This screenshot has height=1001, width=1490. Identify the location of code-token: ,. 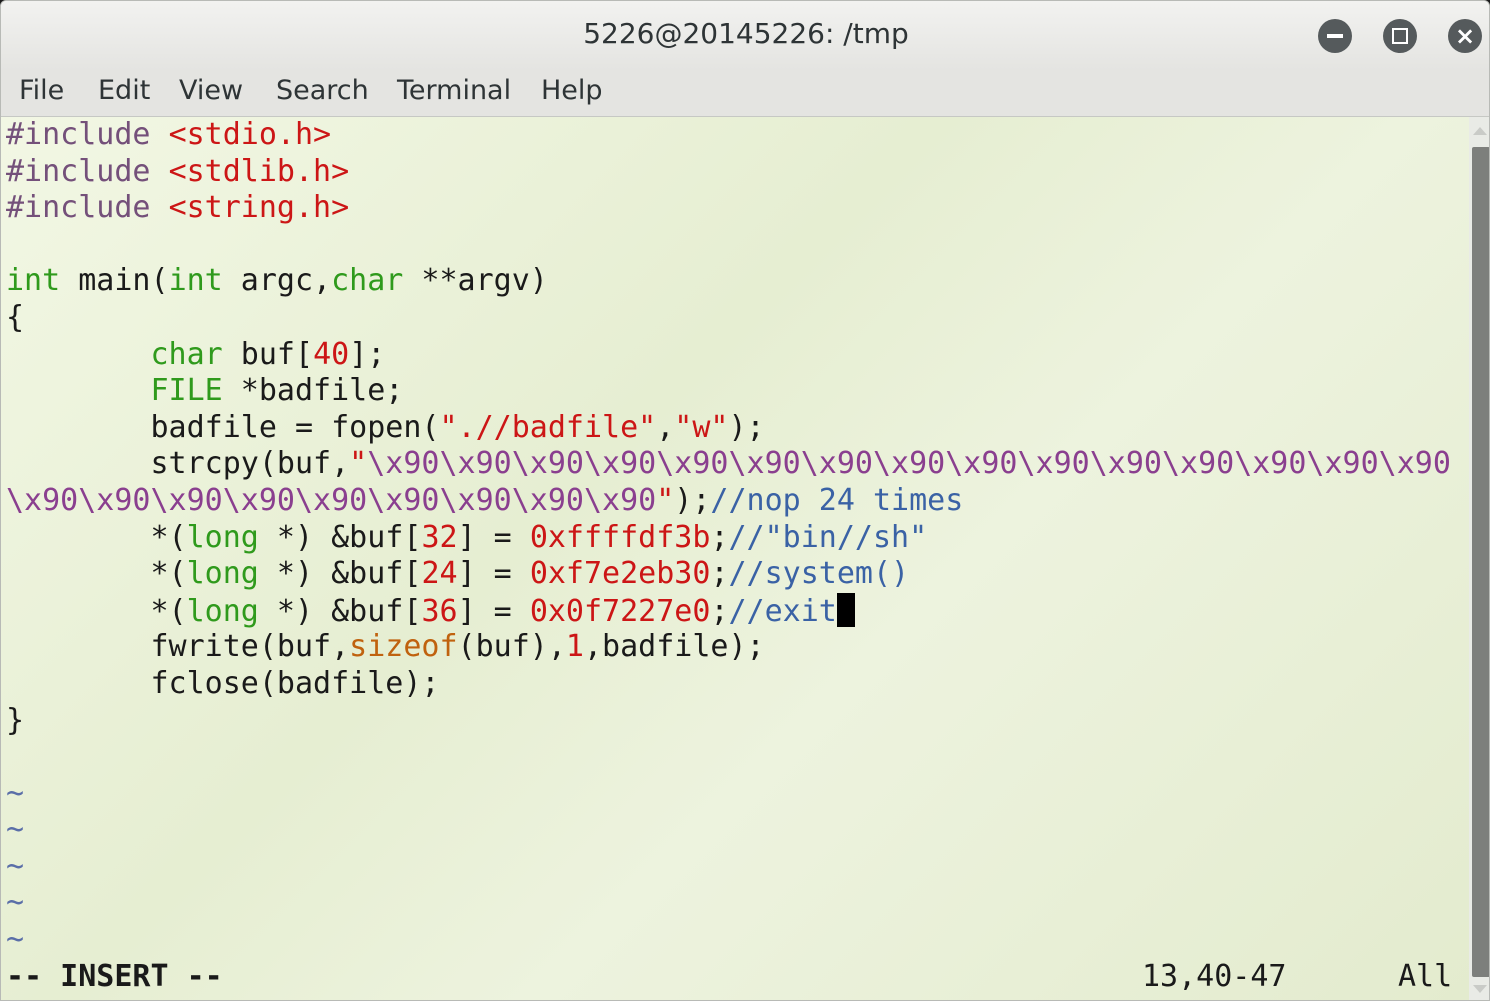
(665, 427).